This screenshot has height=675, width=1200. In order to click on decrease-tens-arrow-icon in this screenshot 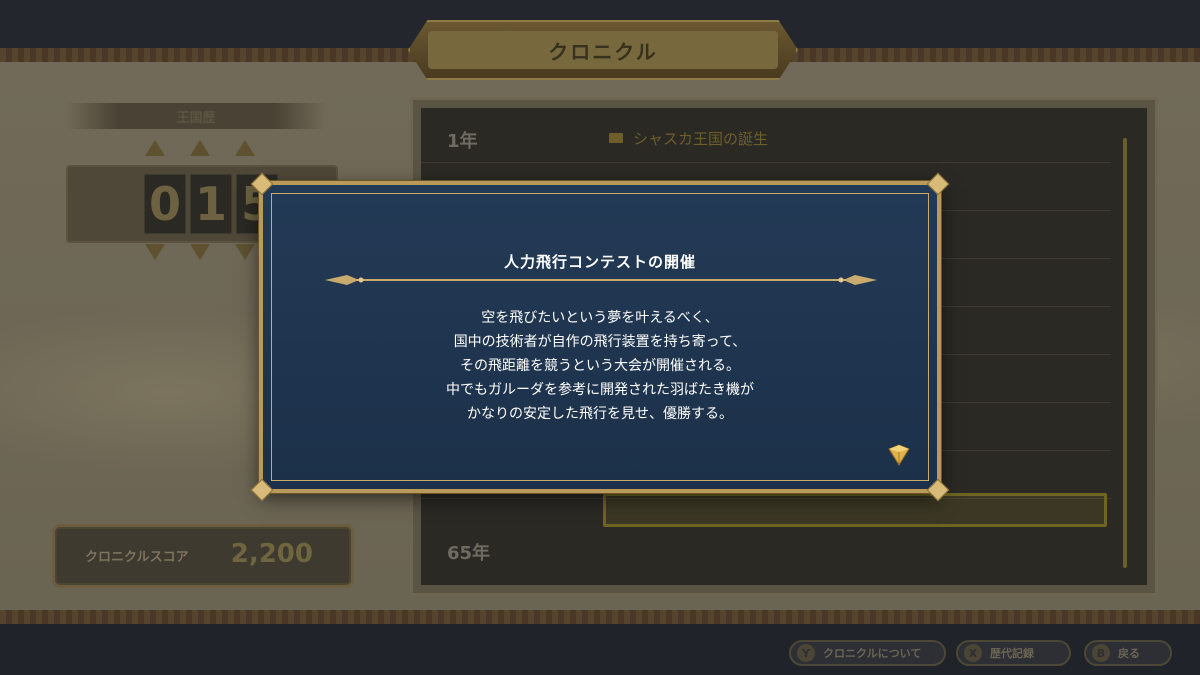, I will do `click(200, 252)`.